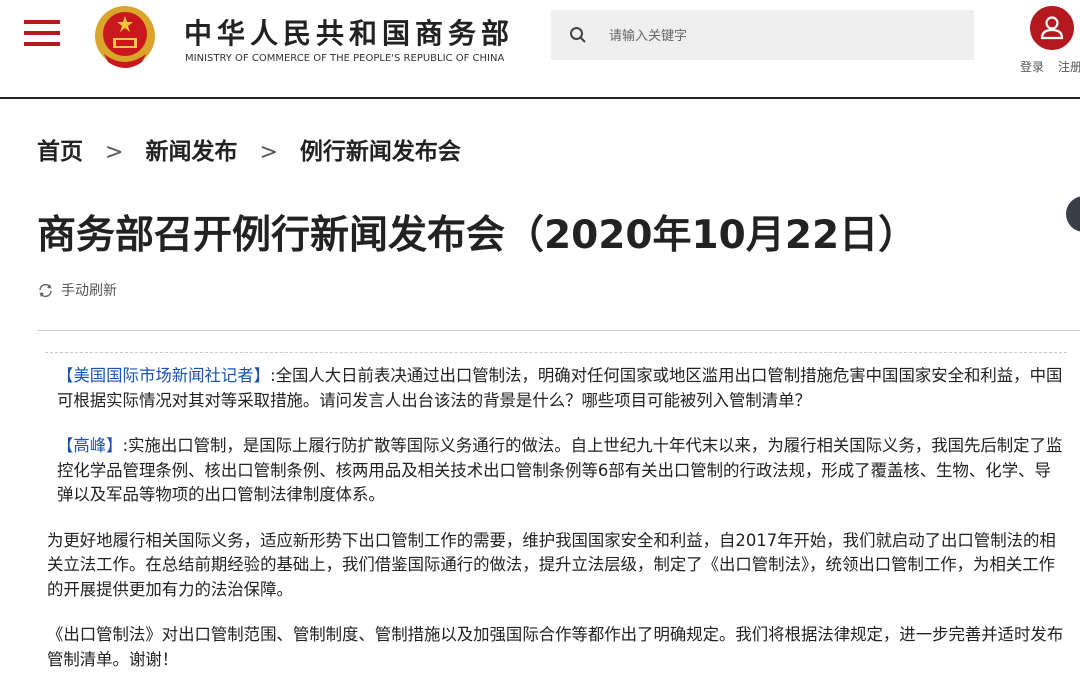 The width and height of the screenshot is (1080, 693). I want to click on refresh-icon, so click(45, 290).